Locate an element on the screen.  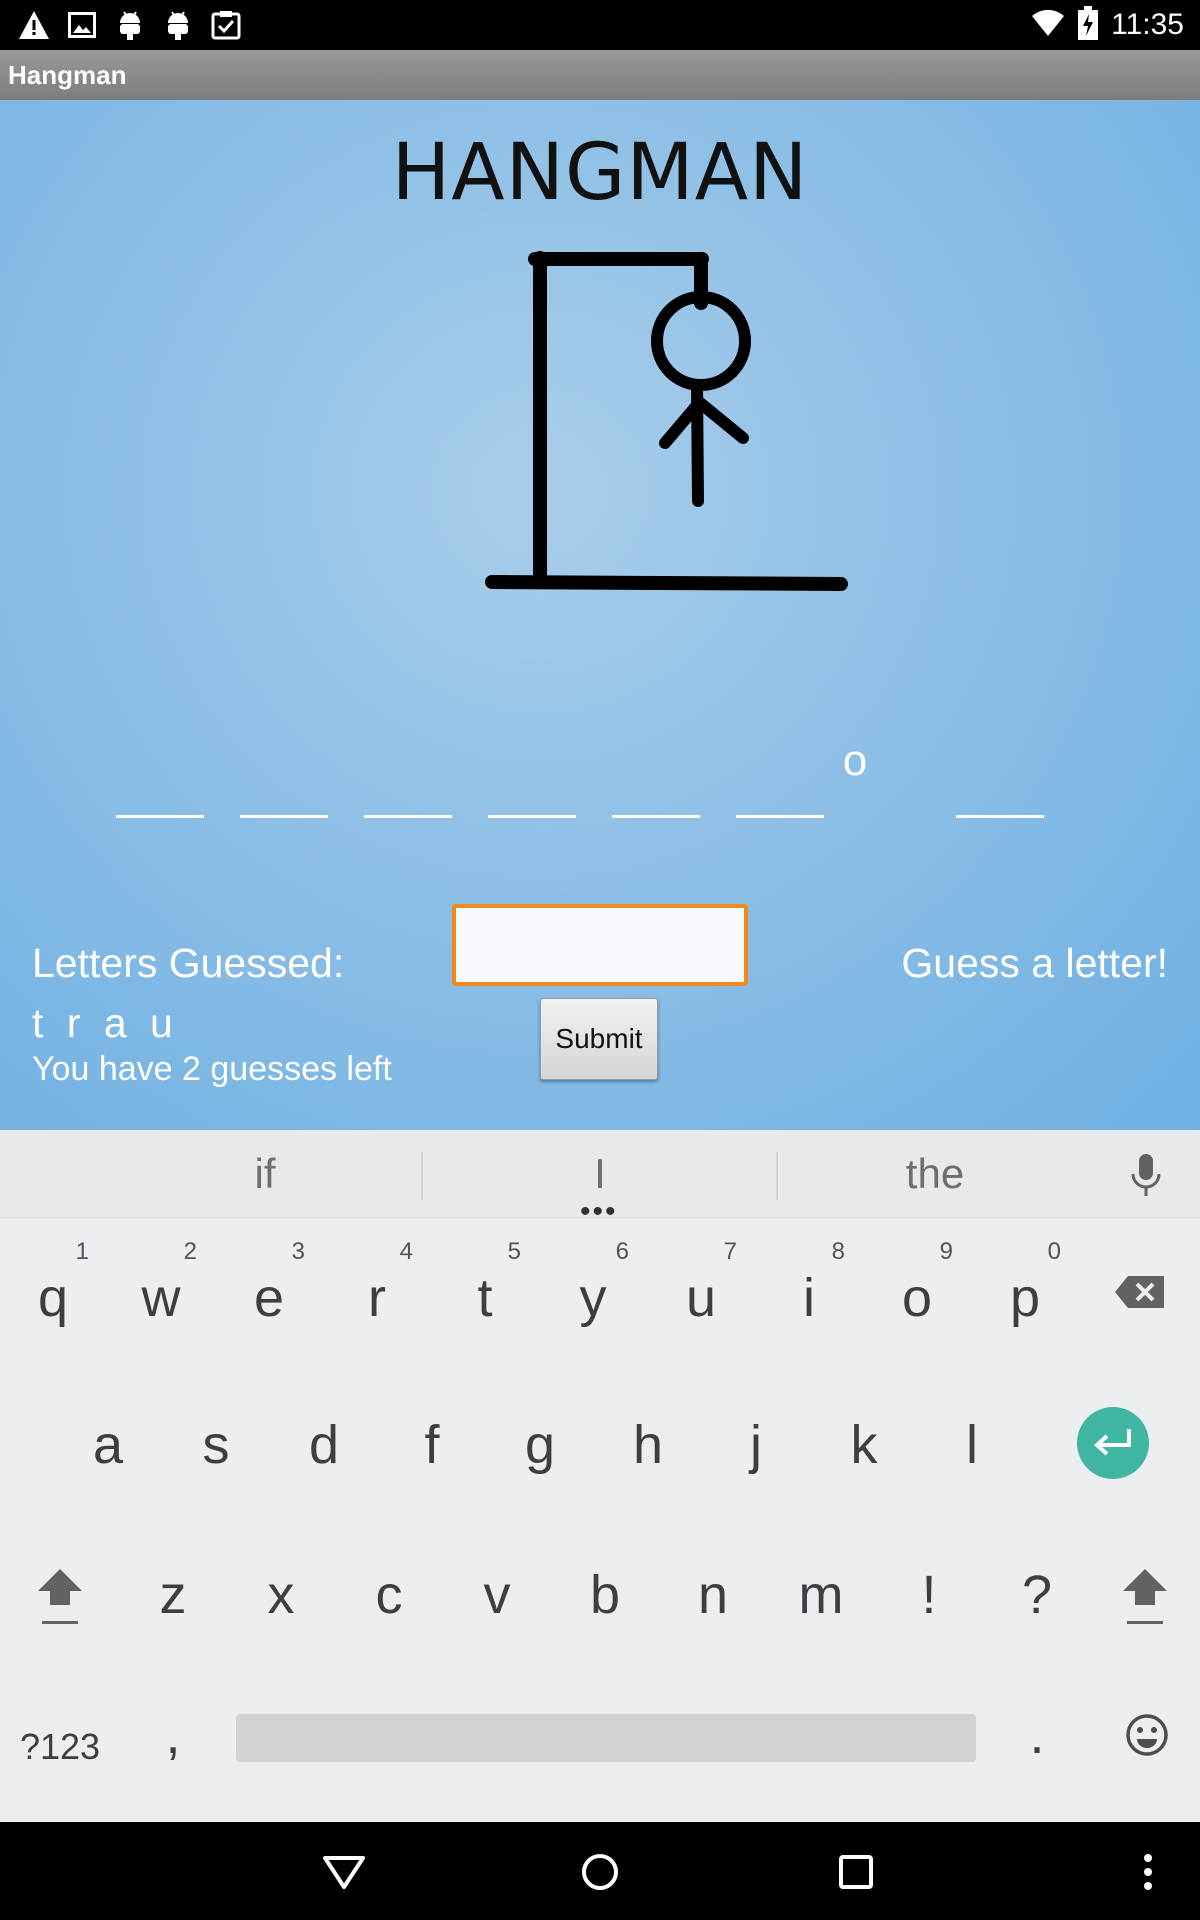
suggestion-i: I is located at coordinates (600, 1174).